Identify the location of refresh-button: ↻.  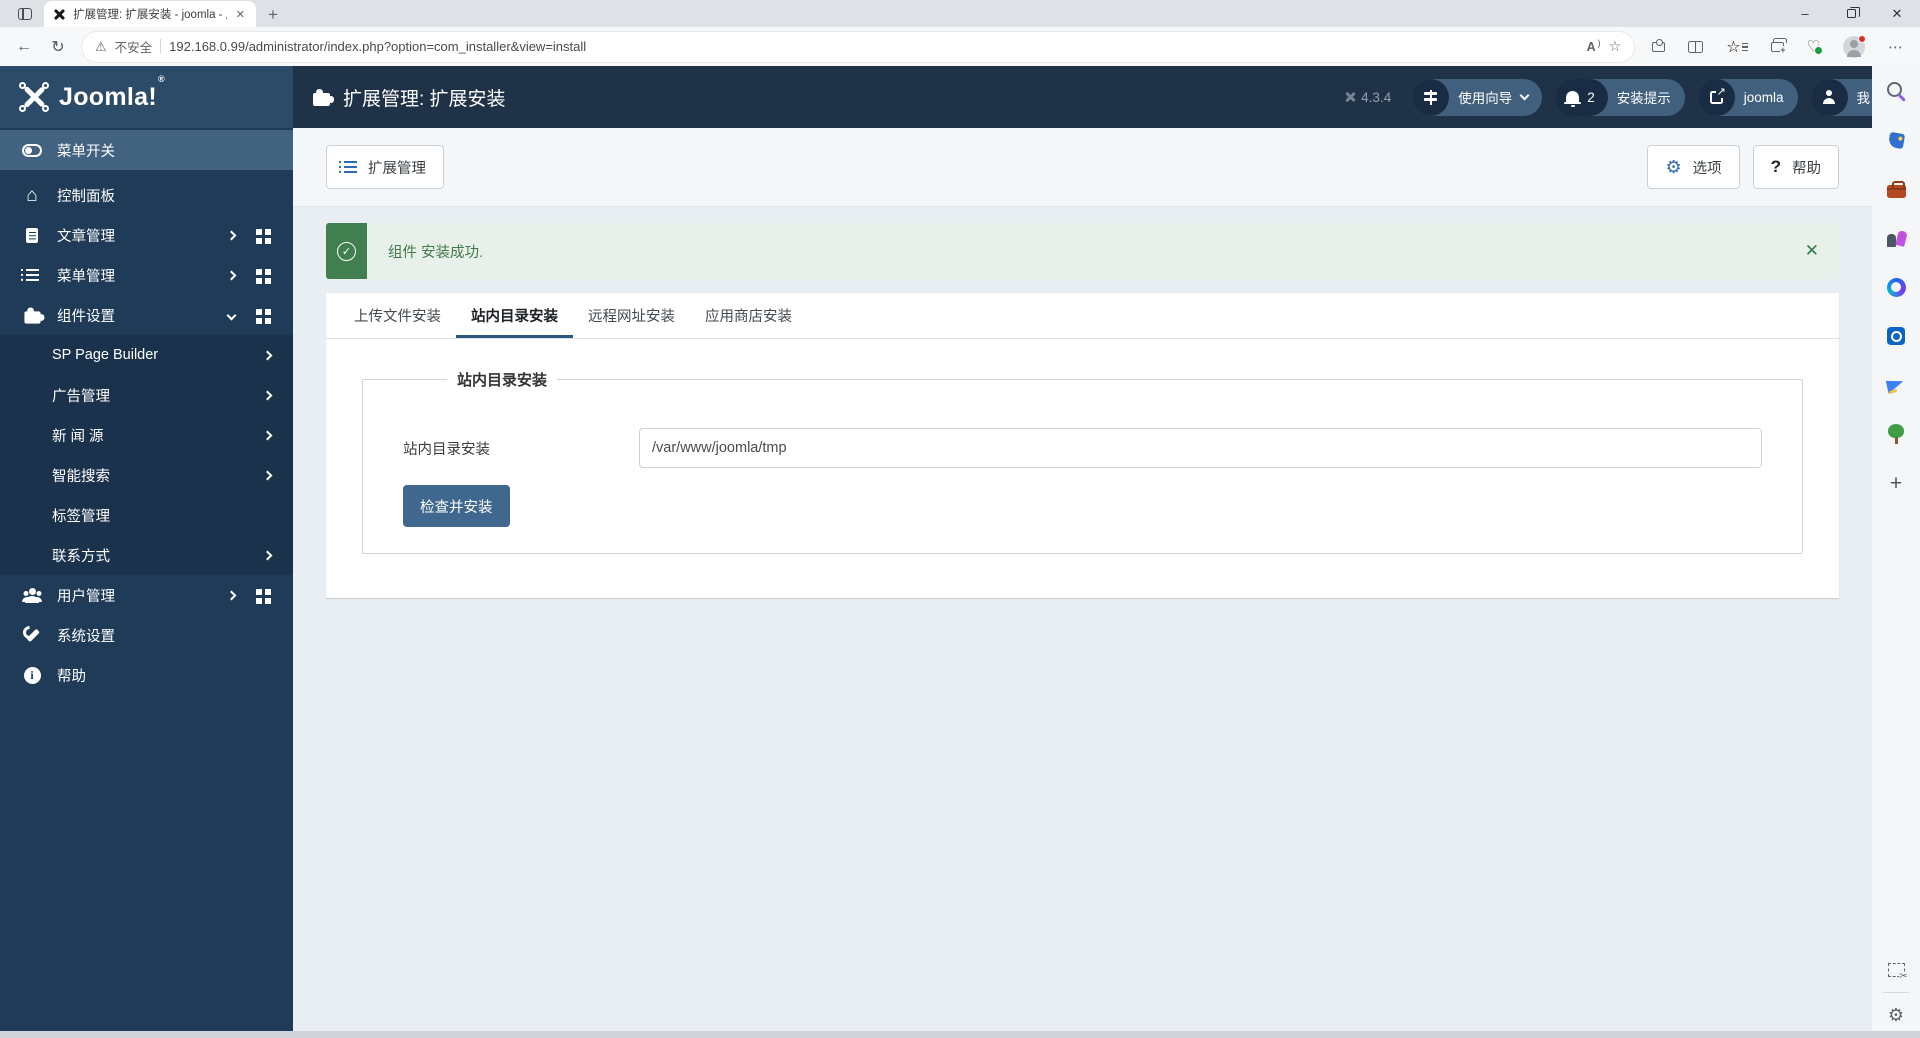
(58, 47).